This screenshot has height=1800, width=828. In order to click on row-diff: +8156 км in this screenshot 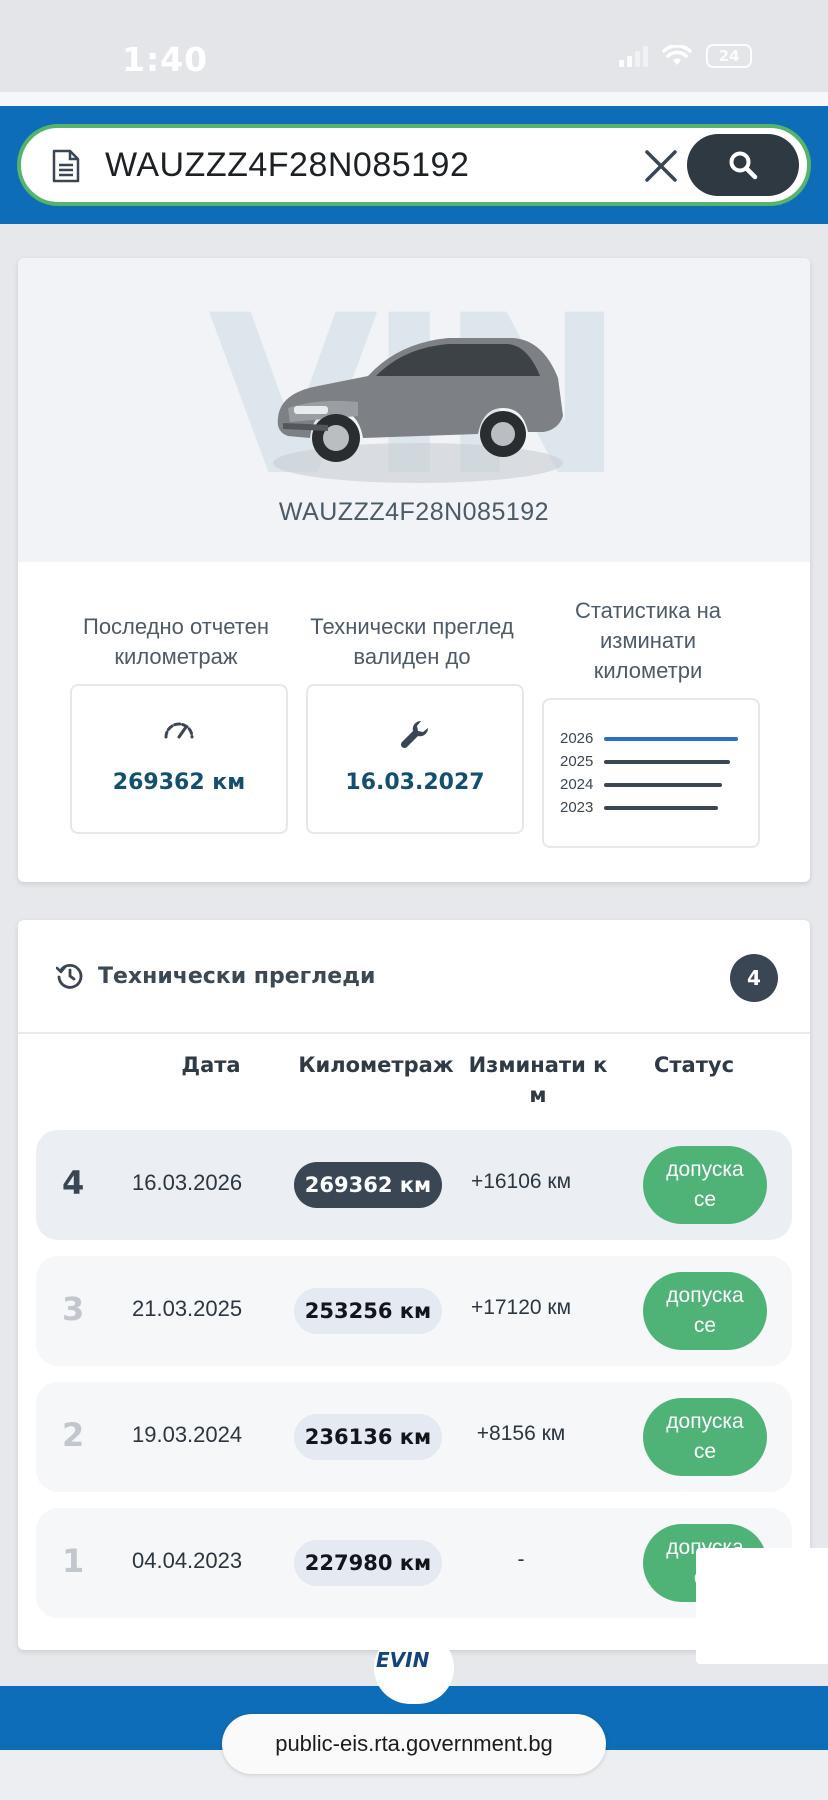, I will do `click(521, 1433)`.